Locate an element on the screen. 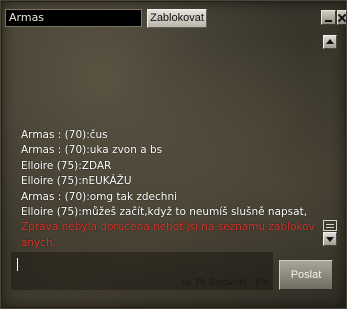 The width and height of the screenshot is (347, 309). close-button is located at coordinates (342, 17).